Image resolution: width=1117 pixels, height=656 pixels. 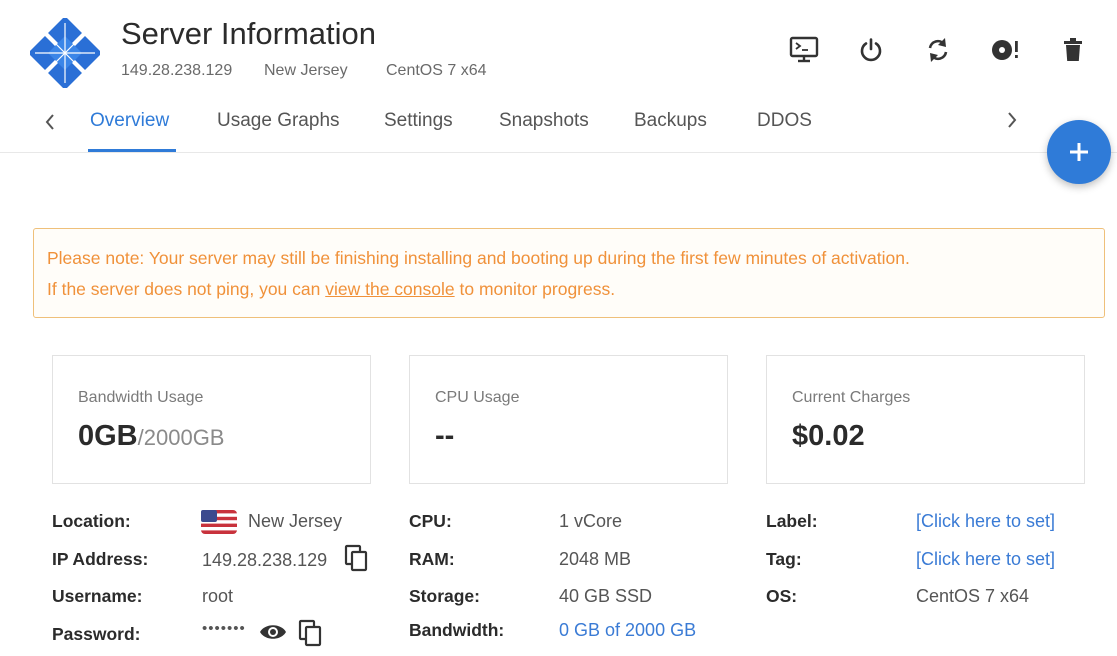 What do you see at coordinates (851, 397) in the screenshot?
I see `current-charges-label: Current Charges` at bounding box center [851, 397].